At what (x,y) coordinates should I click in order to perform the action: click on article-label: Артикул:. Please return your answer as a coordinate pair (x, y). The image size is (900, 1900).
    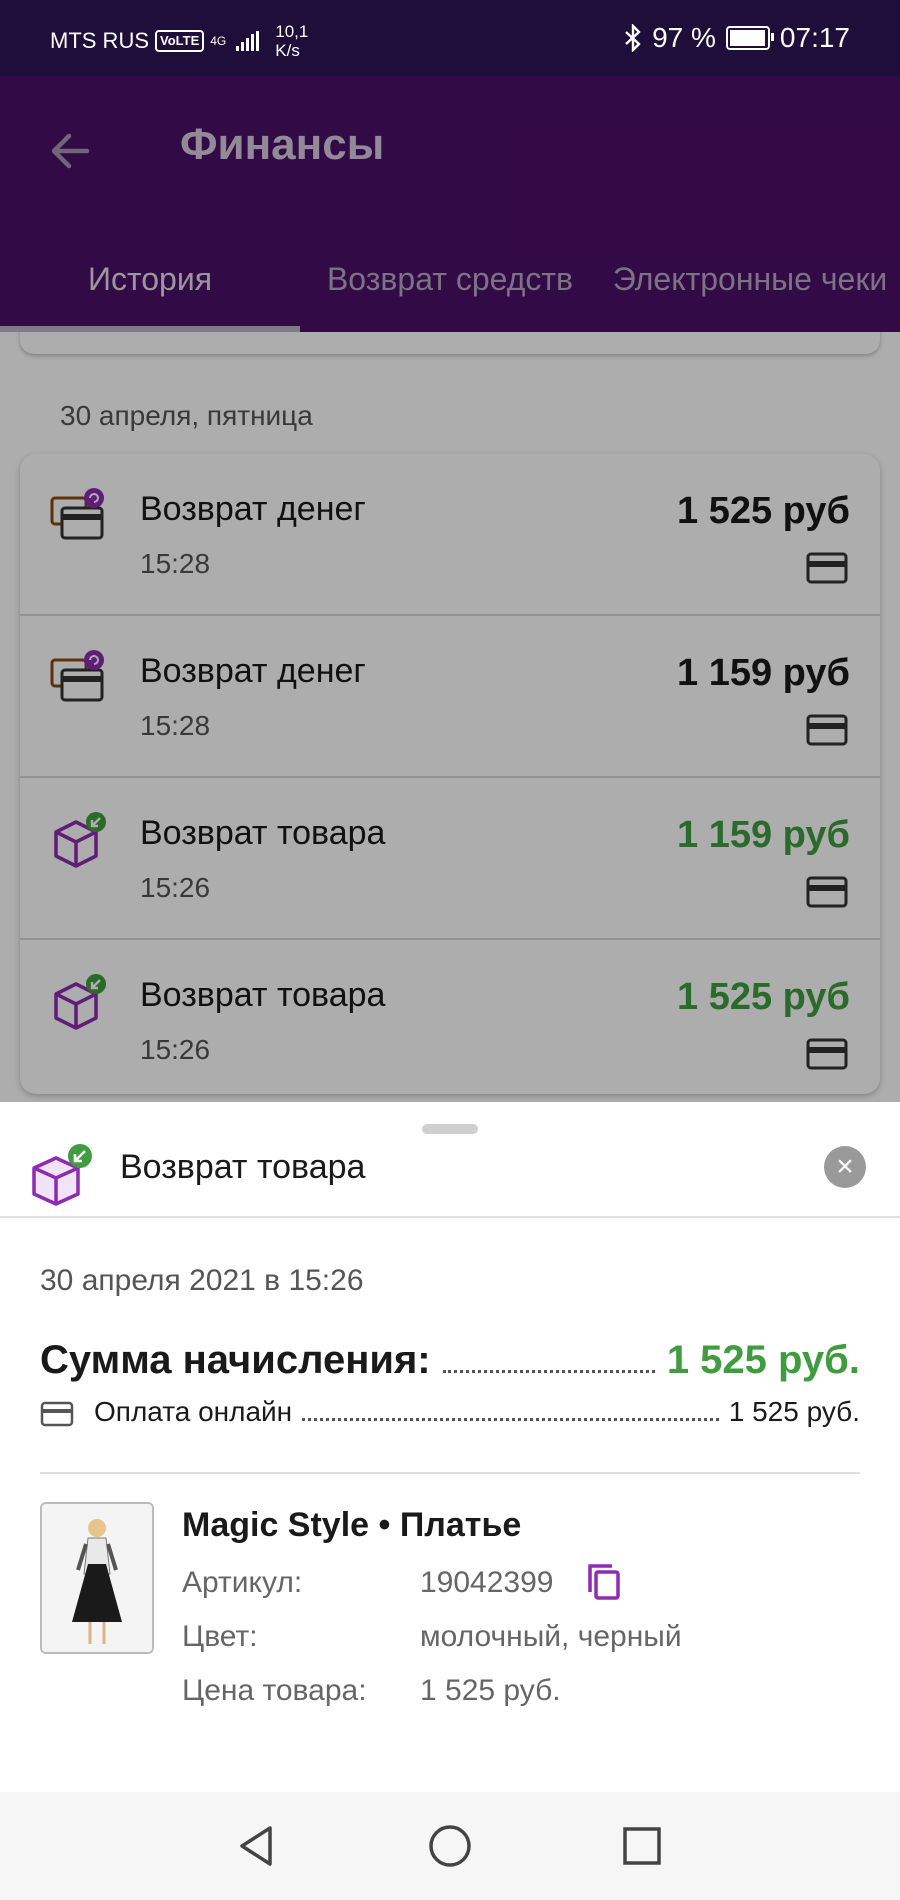
    Looking at the image, I should click on (242, 1582).